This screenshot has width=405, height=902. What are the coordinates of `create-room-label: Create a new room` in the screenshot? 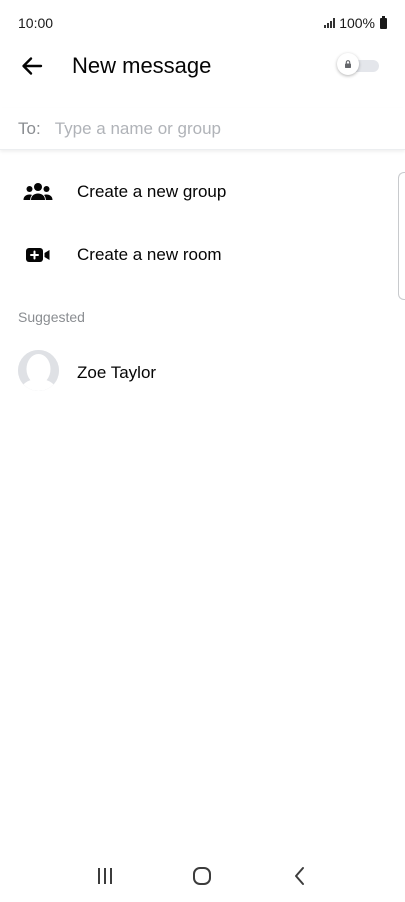 It's located at (149, 254).